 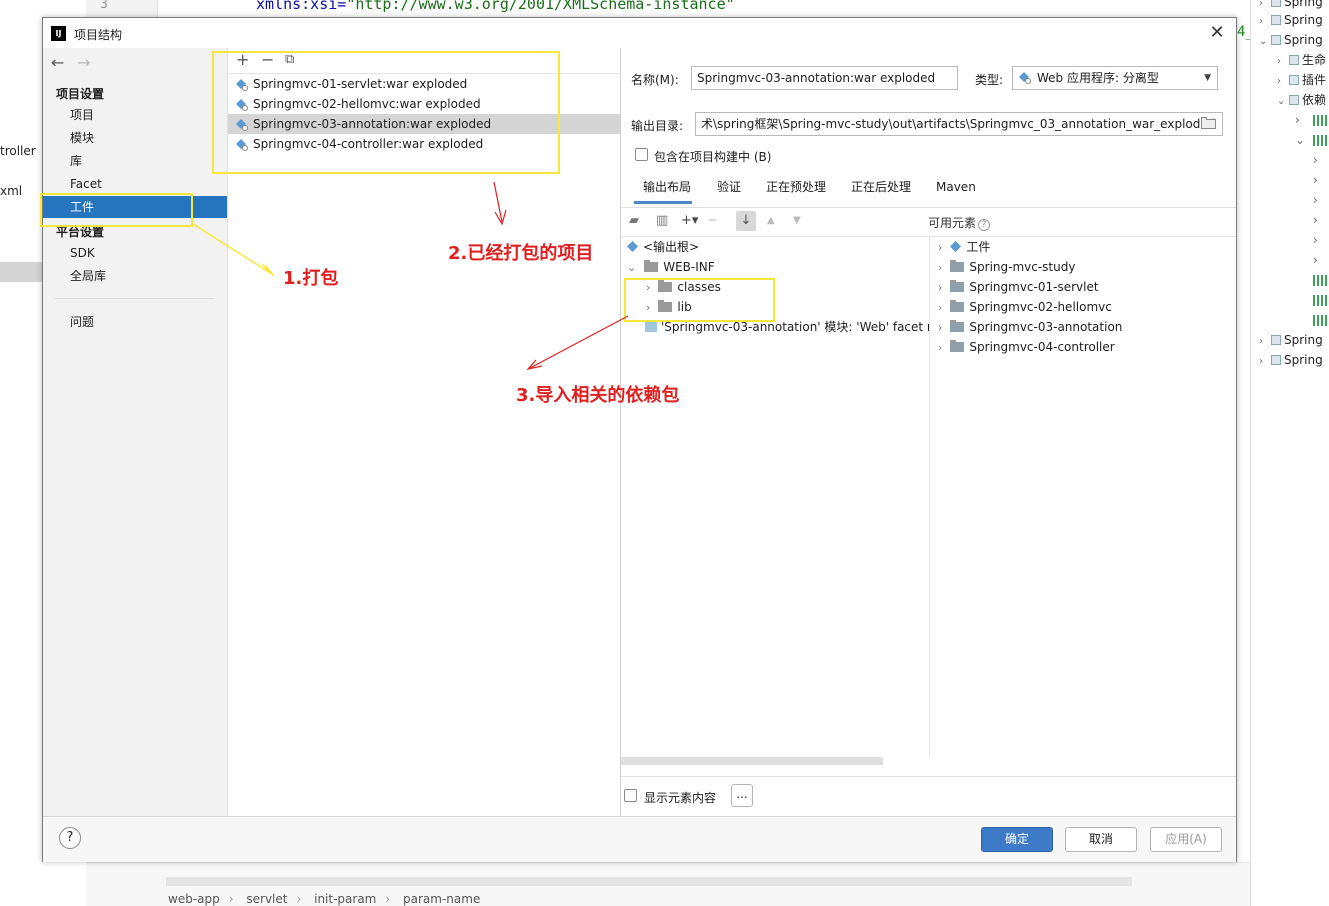 What do you see at coordinates (1186, 839) in the screenshot?
I see `apply-button: 应用(A)` at bounding box center [1186, 839].